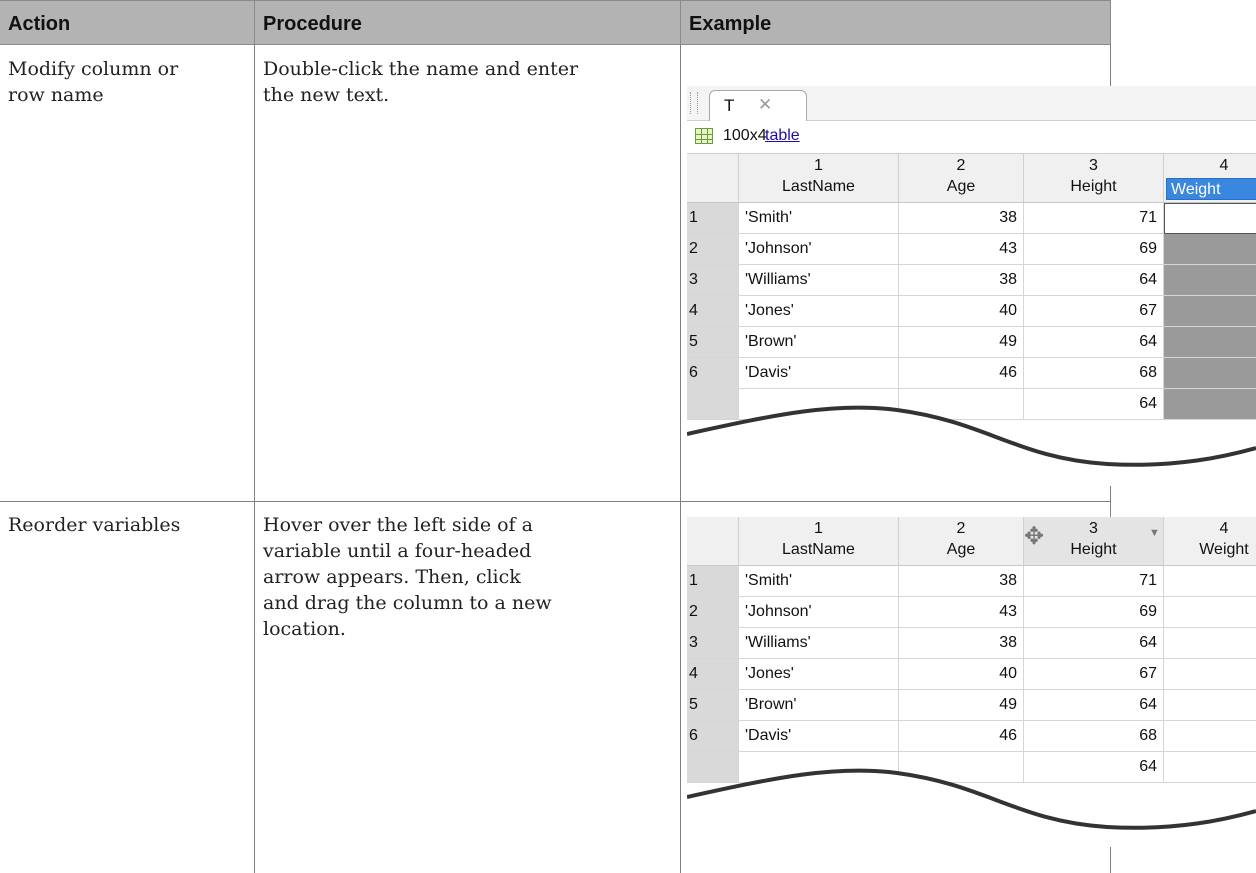 The width and height of the screenshot is (1256, 873). Describe the element at coordinates (713, 541) in the screenshot. I see `corner-cell` at that location.